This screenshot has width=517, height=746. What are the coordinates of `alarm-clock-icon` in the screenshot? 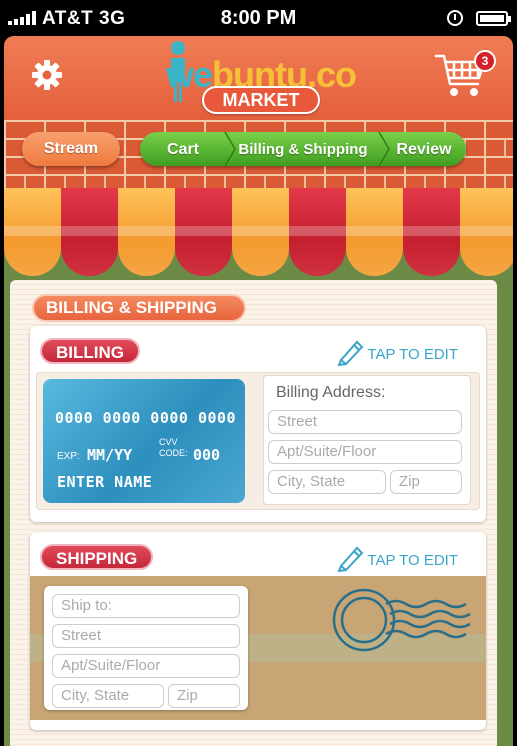 It's located at (455, 18).